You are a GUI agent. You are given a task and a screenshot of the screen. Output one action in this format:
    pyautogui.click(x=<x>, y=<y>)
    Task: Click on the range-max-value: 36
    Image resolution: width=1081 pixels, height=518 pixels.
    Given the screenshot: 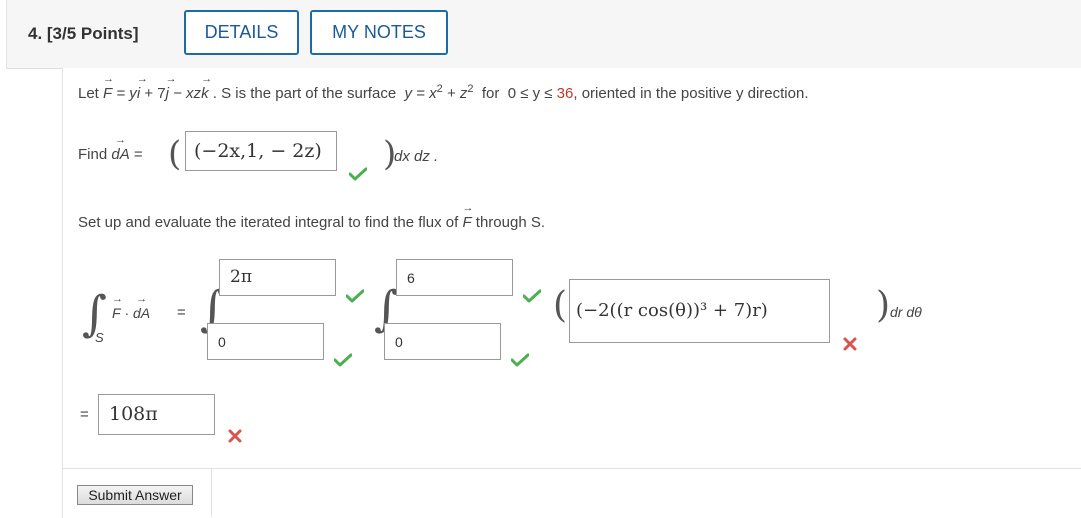 What is the action you would take?
    pyautogui.click(x=565, y=93)
    